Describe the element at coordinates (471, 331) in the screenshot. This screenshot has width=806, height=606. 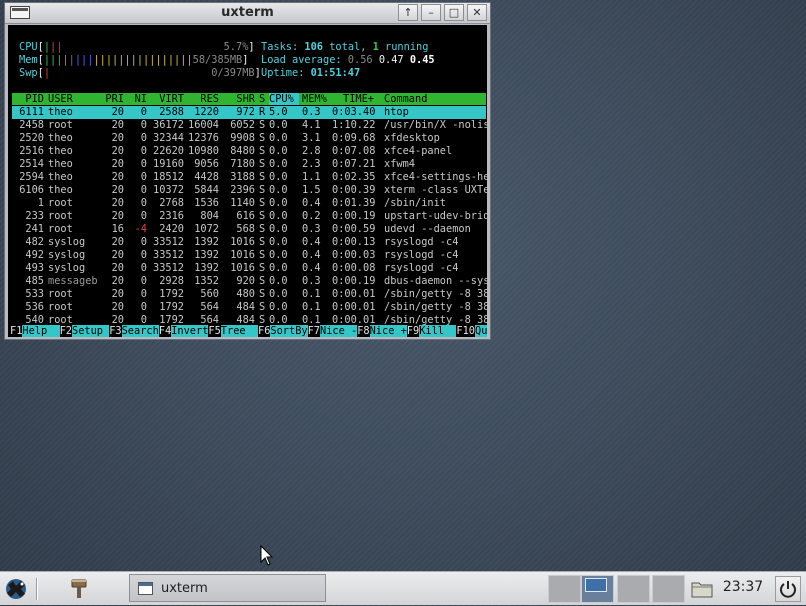
I see `fkey-f10: F10Quit` at that location.